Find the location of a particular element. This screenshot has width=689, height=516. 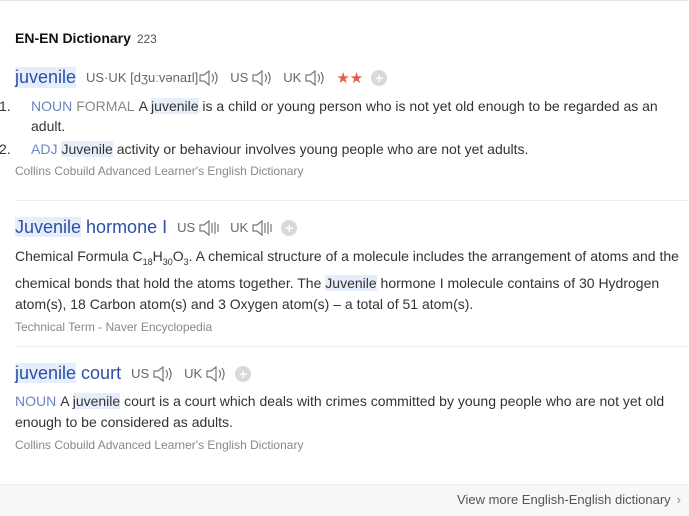

subscript: 30 is located at coordinates (167, 261).